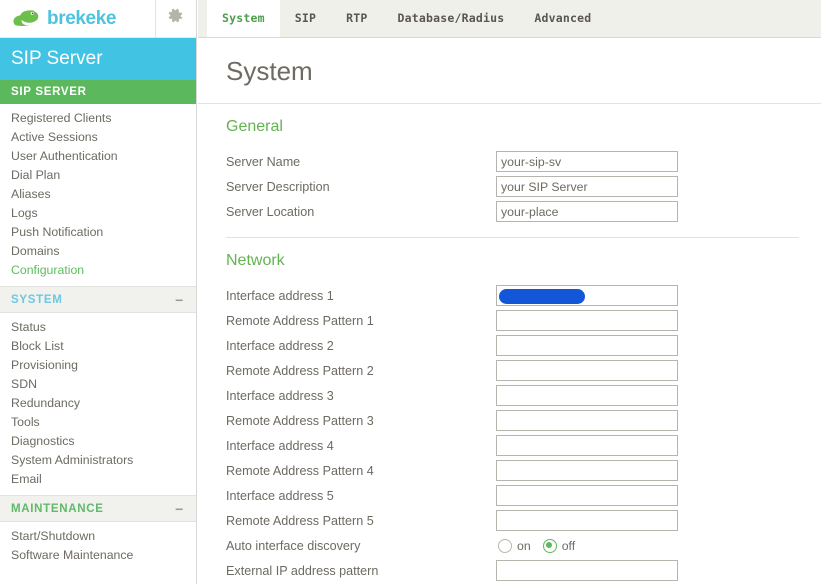 Image resolution: width=821 pixels, height=584 pixels. Describe the element at coordinates (57, 58) in the screenshot. I see `sidebar-banner-title: SIP Server` at that location.